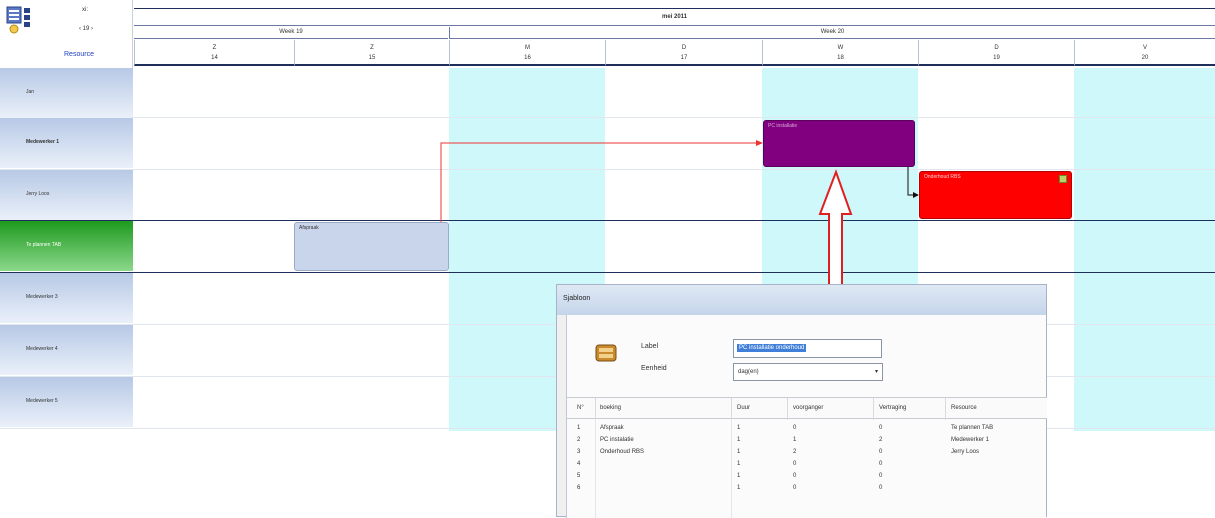 This screenshot has width=1215, height=518. What do you see at coordinates (579, 488) in the screenshot?
I see `cell-nr: 6` at bounding box center [579, 488].